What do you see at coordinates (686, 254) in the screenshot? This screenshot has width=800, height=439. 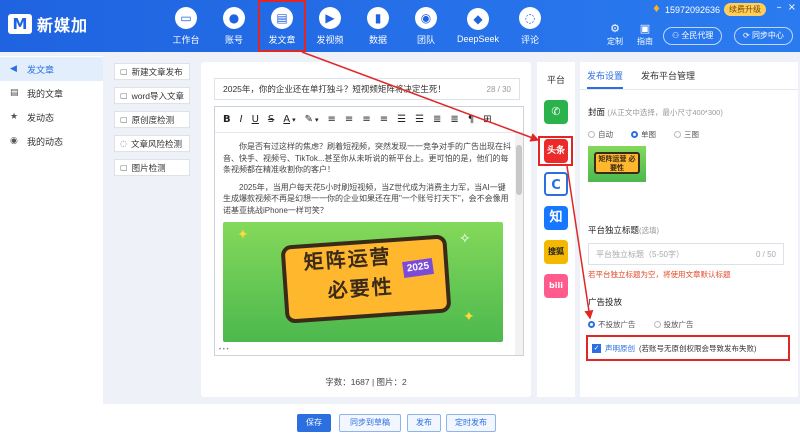 I see `platform-title-input: 平台独立标题（5-50字） 0 / 50` at bounding box center [686, 254].